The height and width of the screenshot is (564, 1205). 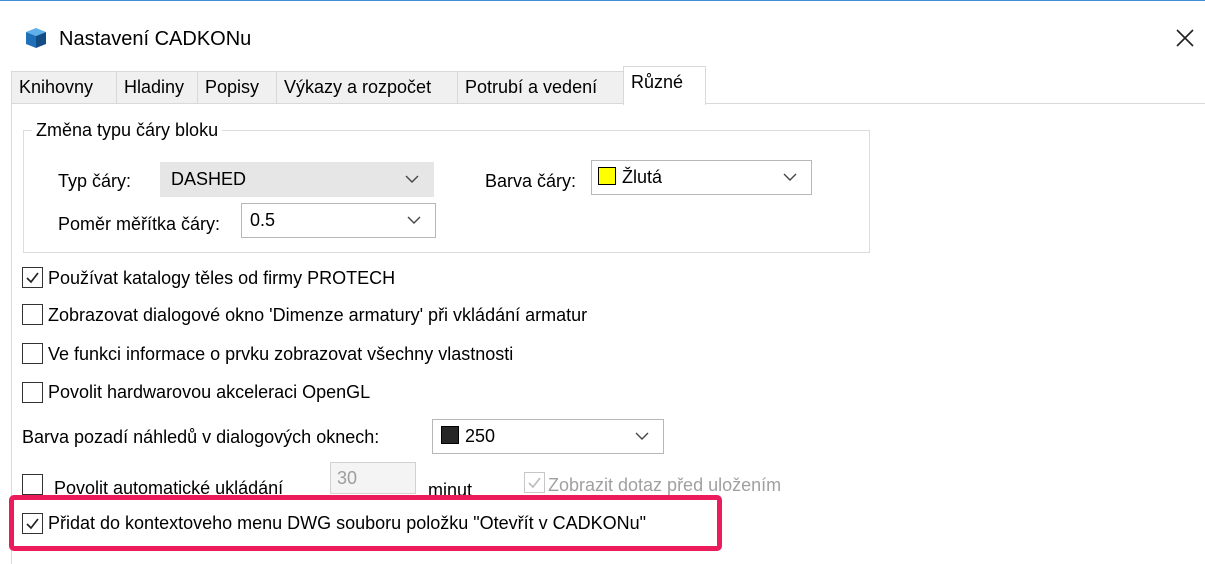 I want to click on line-type-select: DASHED, so click(x=297, y=179).